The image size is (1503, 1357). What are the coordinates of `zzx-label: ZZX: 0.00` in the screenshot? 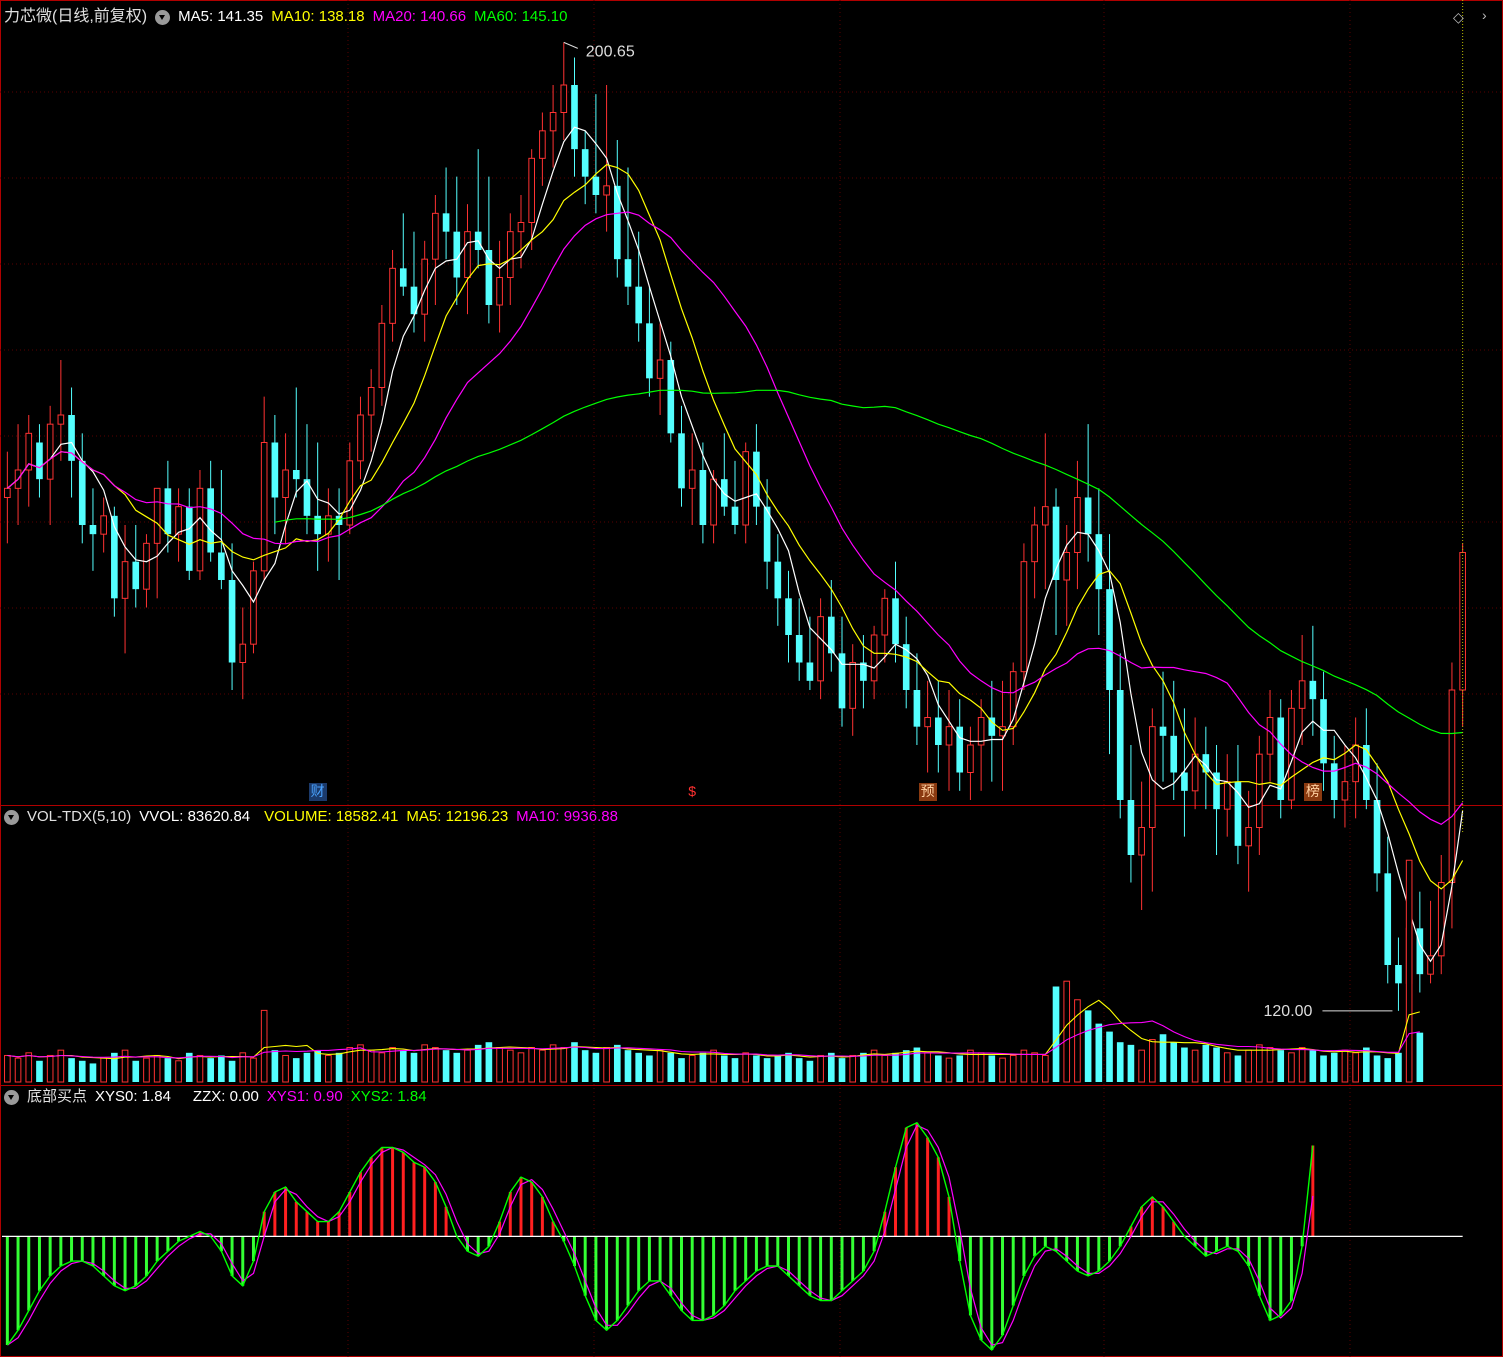 It's located at (225, 1096).